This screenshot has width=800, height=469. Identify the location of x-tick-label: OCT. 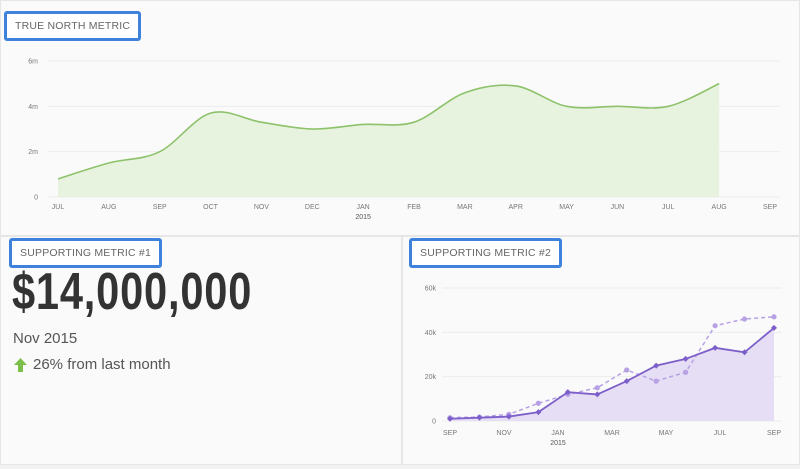
(211, 207).